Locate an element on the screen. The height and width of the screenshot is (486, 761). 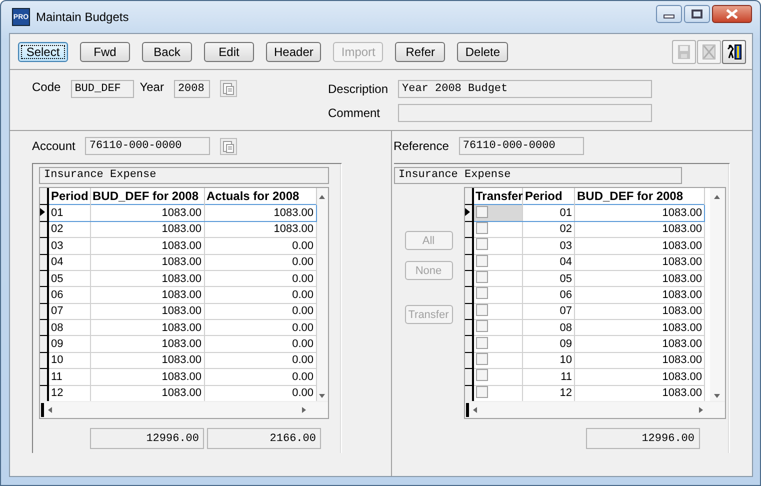
description-field: Year 2008 Budget is located at coordinates (525, 89).